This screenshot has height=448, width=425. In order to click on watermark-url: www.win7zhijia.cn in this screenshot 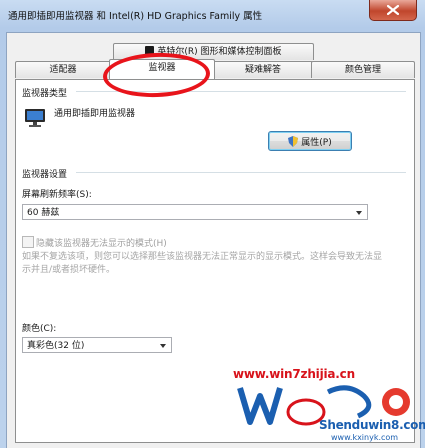, I will do `click(294, 374)`.